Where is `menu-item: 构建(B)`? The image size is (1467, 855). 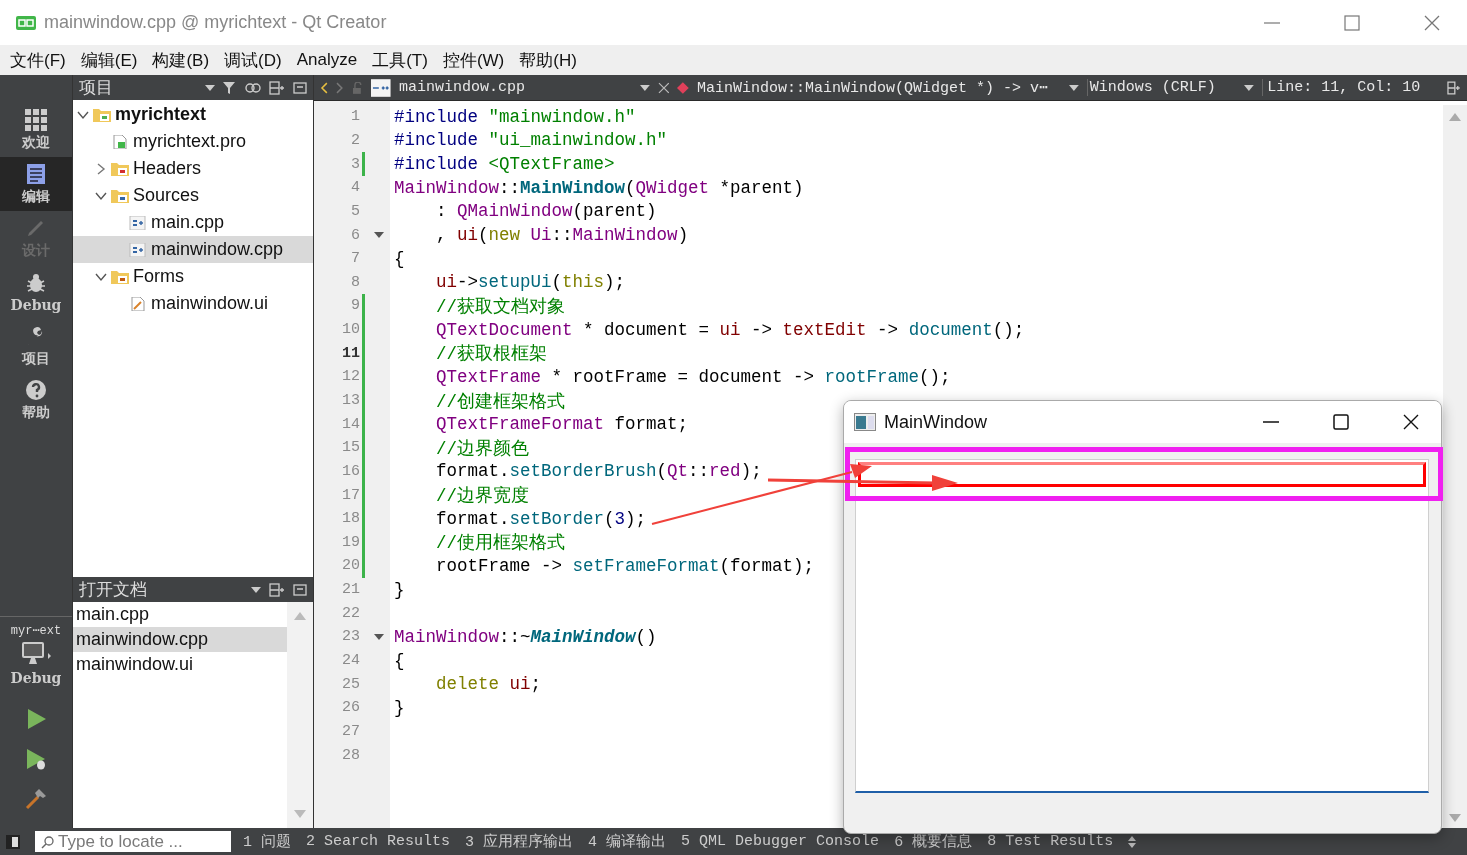 menu-item: 构建(B) is located at coordinates (181, 60).